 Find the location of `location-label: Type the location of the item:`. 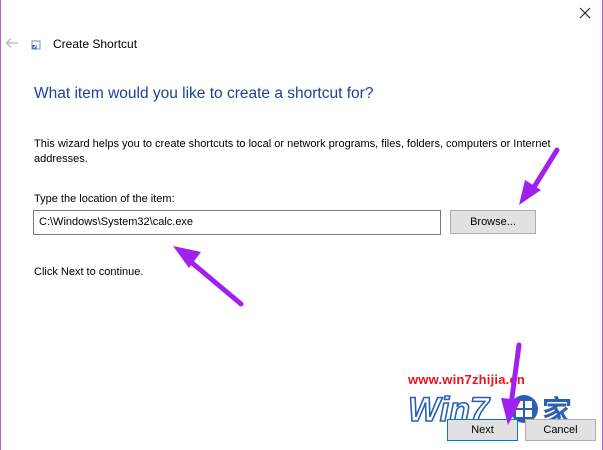

location-label: Type the location of the item: is located at coordinates (104, 199).